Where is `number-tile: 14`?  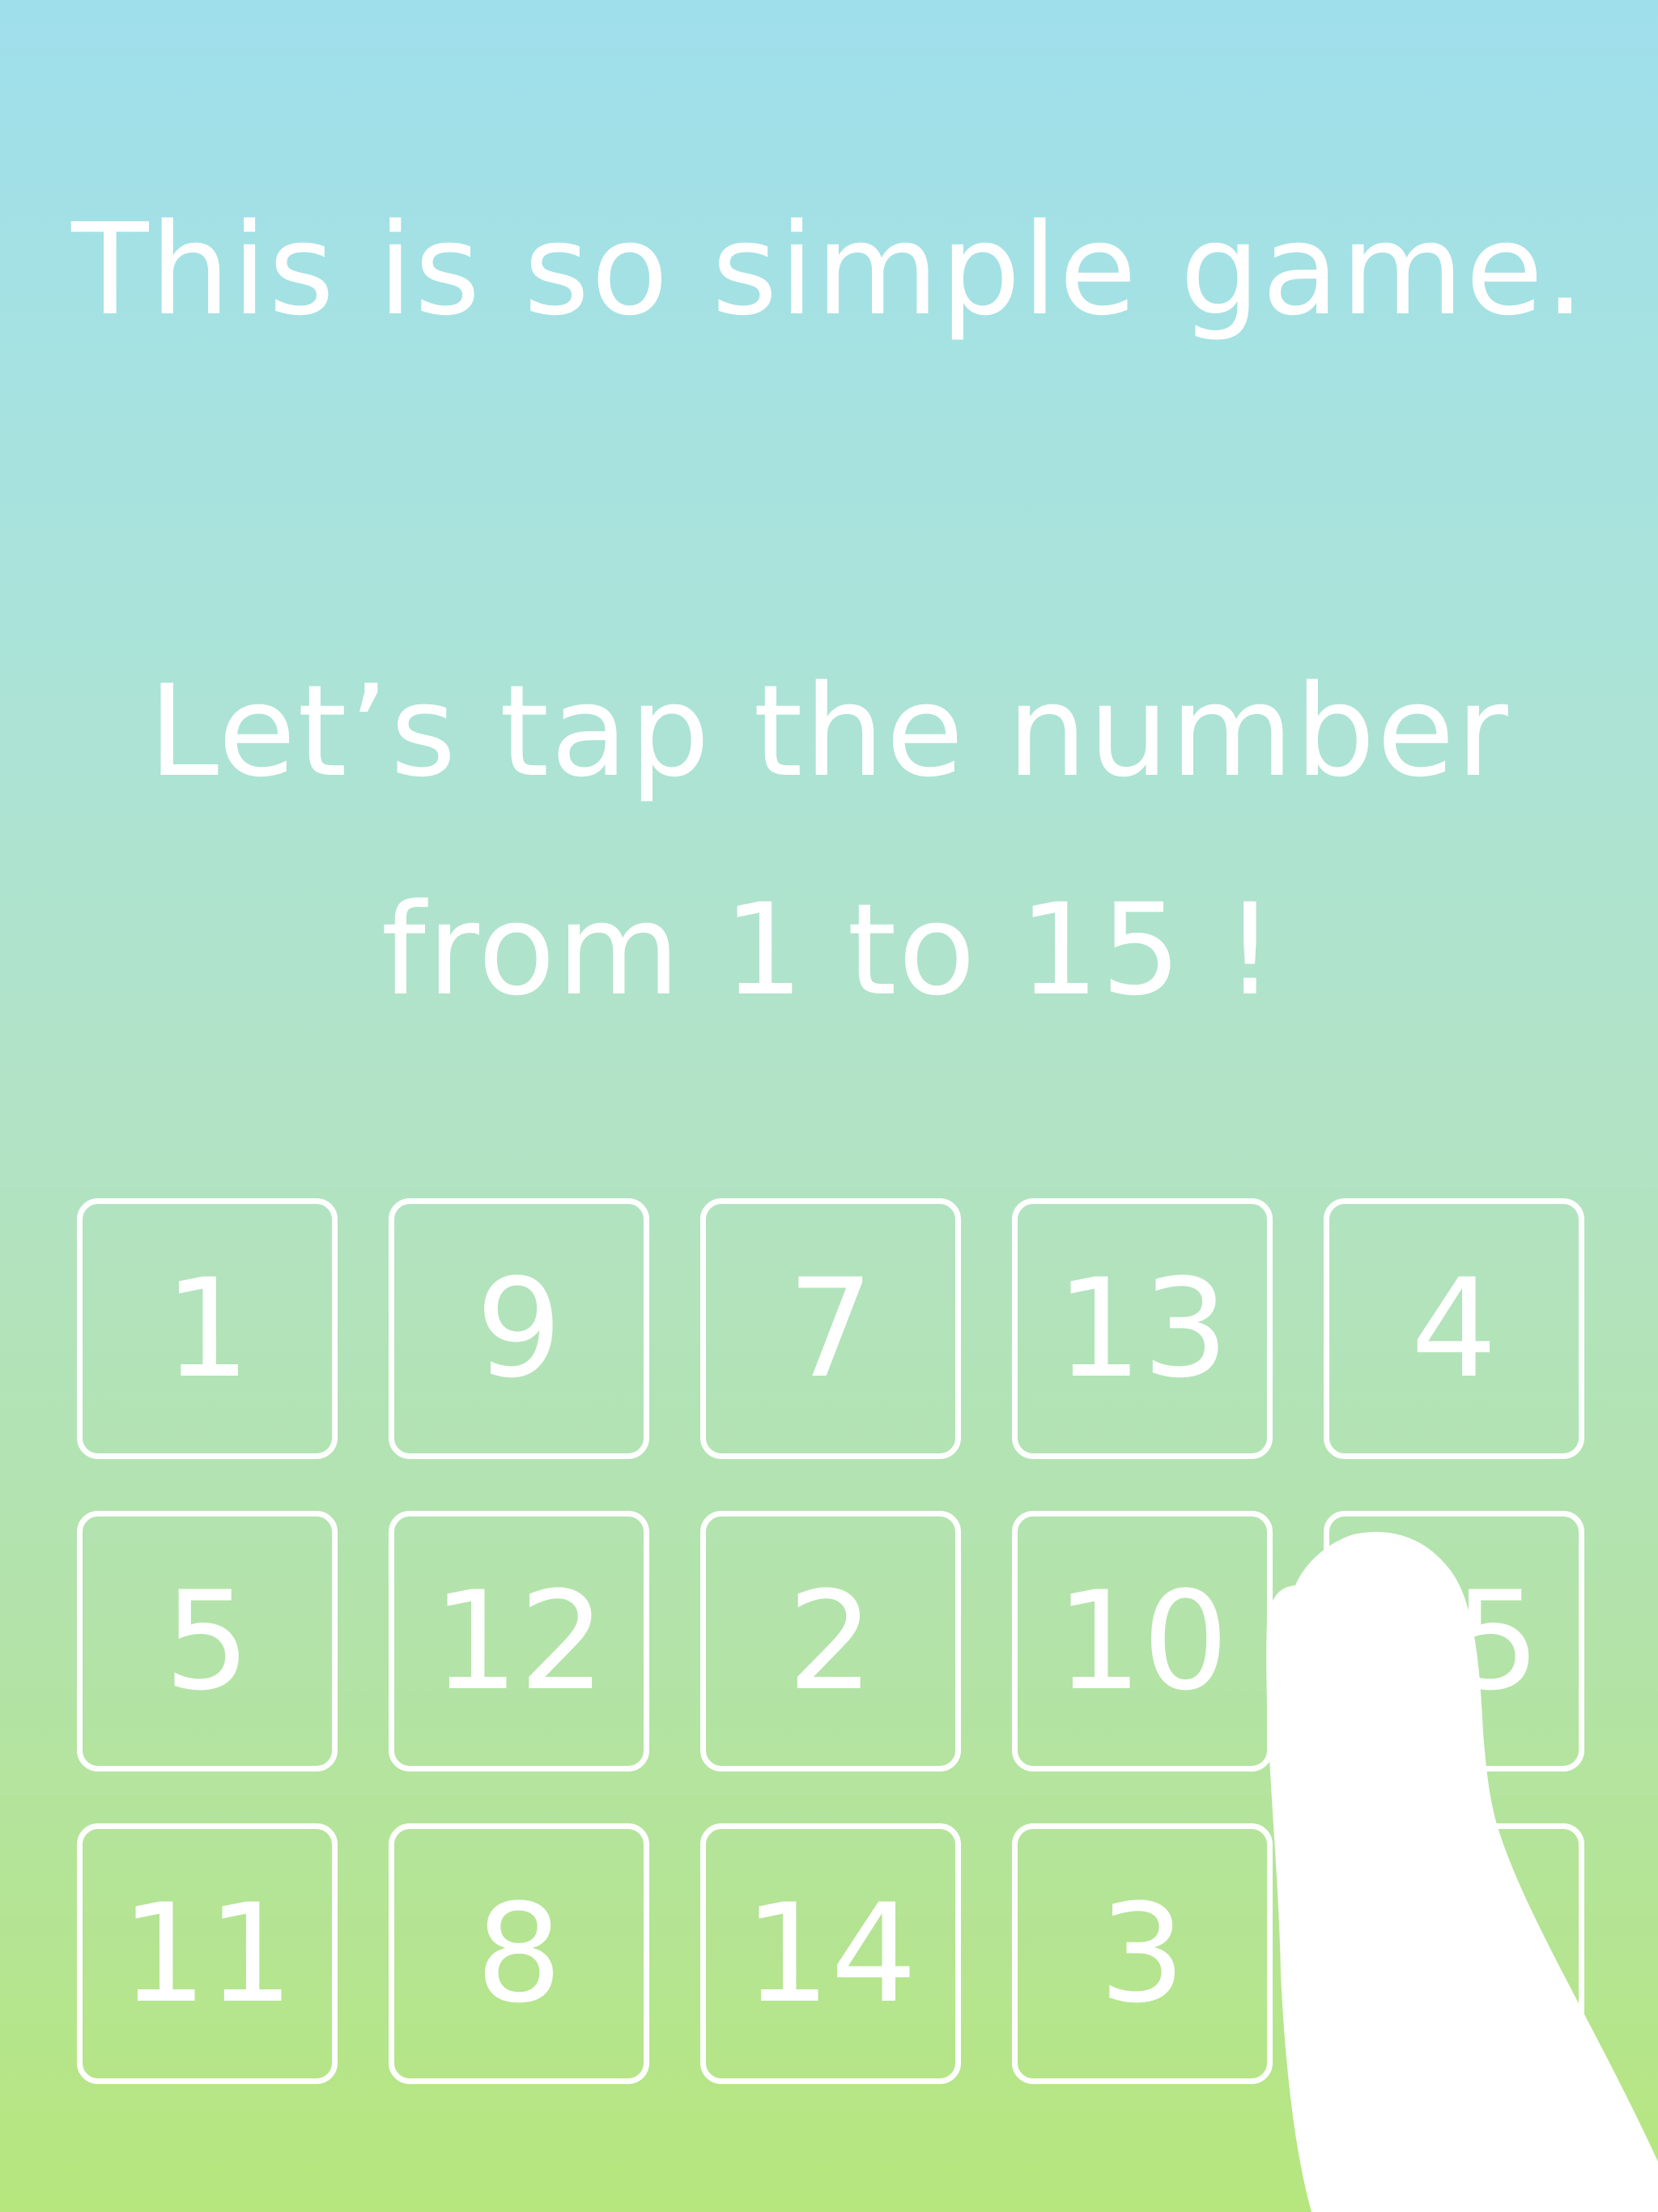
number-tile: 14 is located at coordinates (830, 1954).